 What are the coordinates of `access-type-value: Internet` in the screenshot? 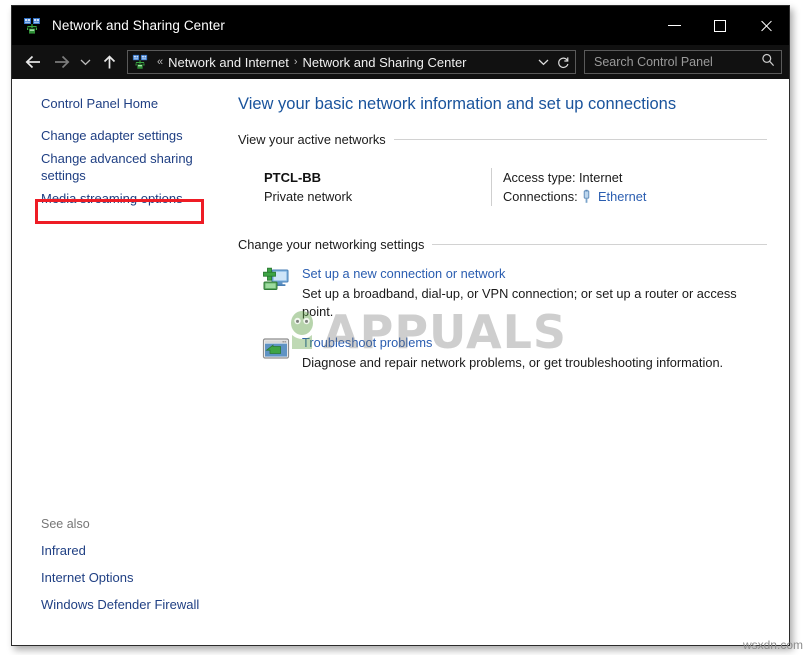 It's located at (601, 177).